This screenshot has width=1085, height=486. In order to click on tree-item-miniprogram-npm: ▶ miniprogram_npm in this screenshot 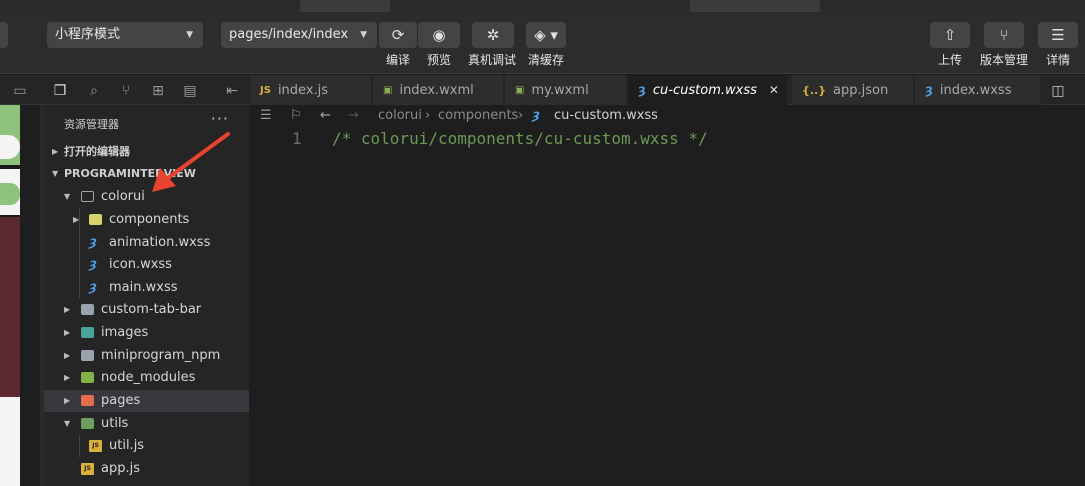, I will do `click(146, 356)`.